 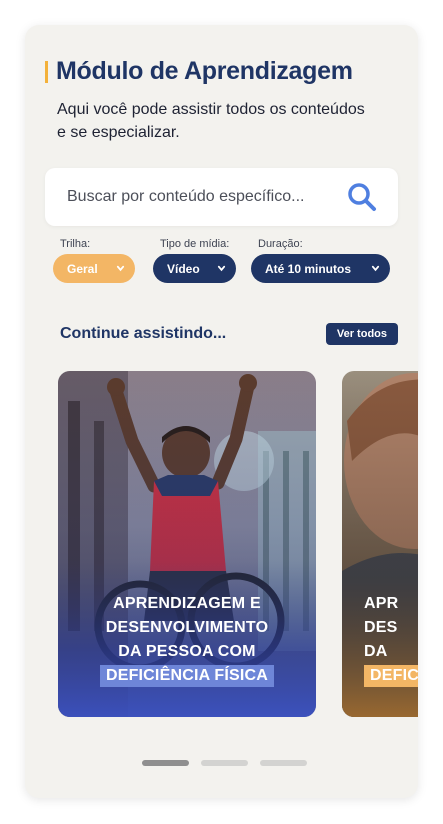 I want to click on title-row: Módulo de Aprendizagem, so click(x=199, y=71).